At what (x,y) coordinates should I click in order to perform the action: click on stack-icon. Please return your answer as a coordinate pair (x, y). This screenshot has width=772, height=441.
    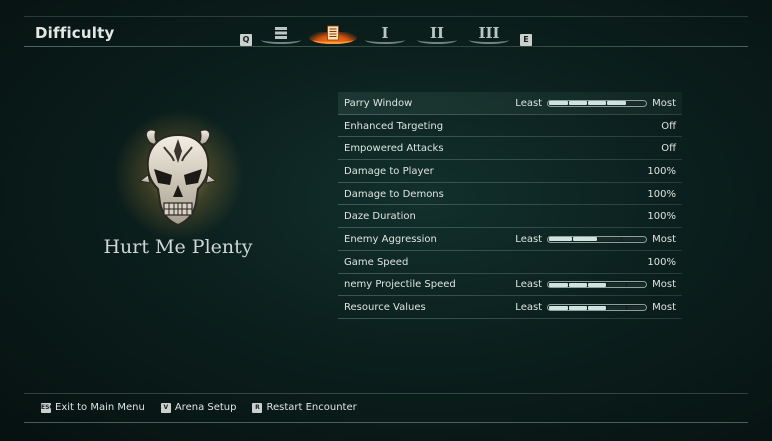
    Looking at the image, I should click on (281, 33).